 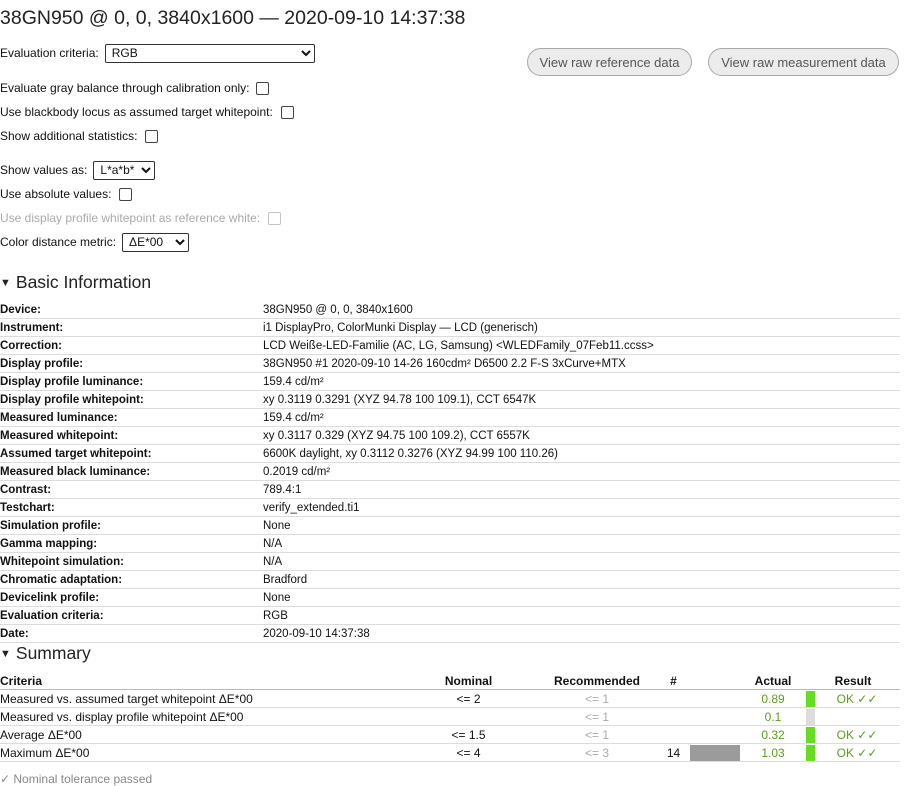 I want to click on result-header: Result, so click(x=853, y=681).